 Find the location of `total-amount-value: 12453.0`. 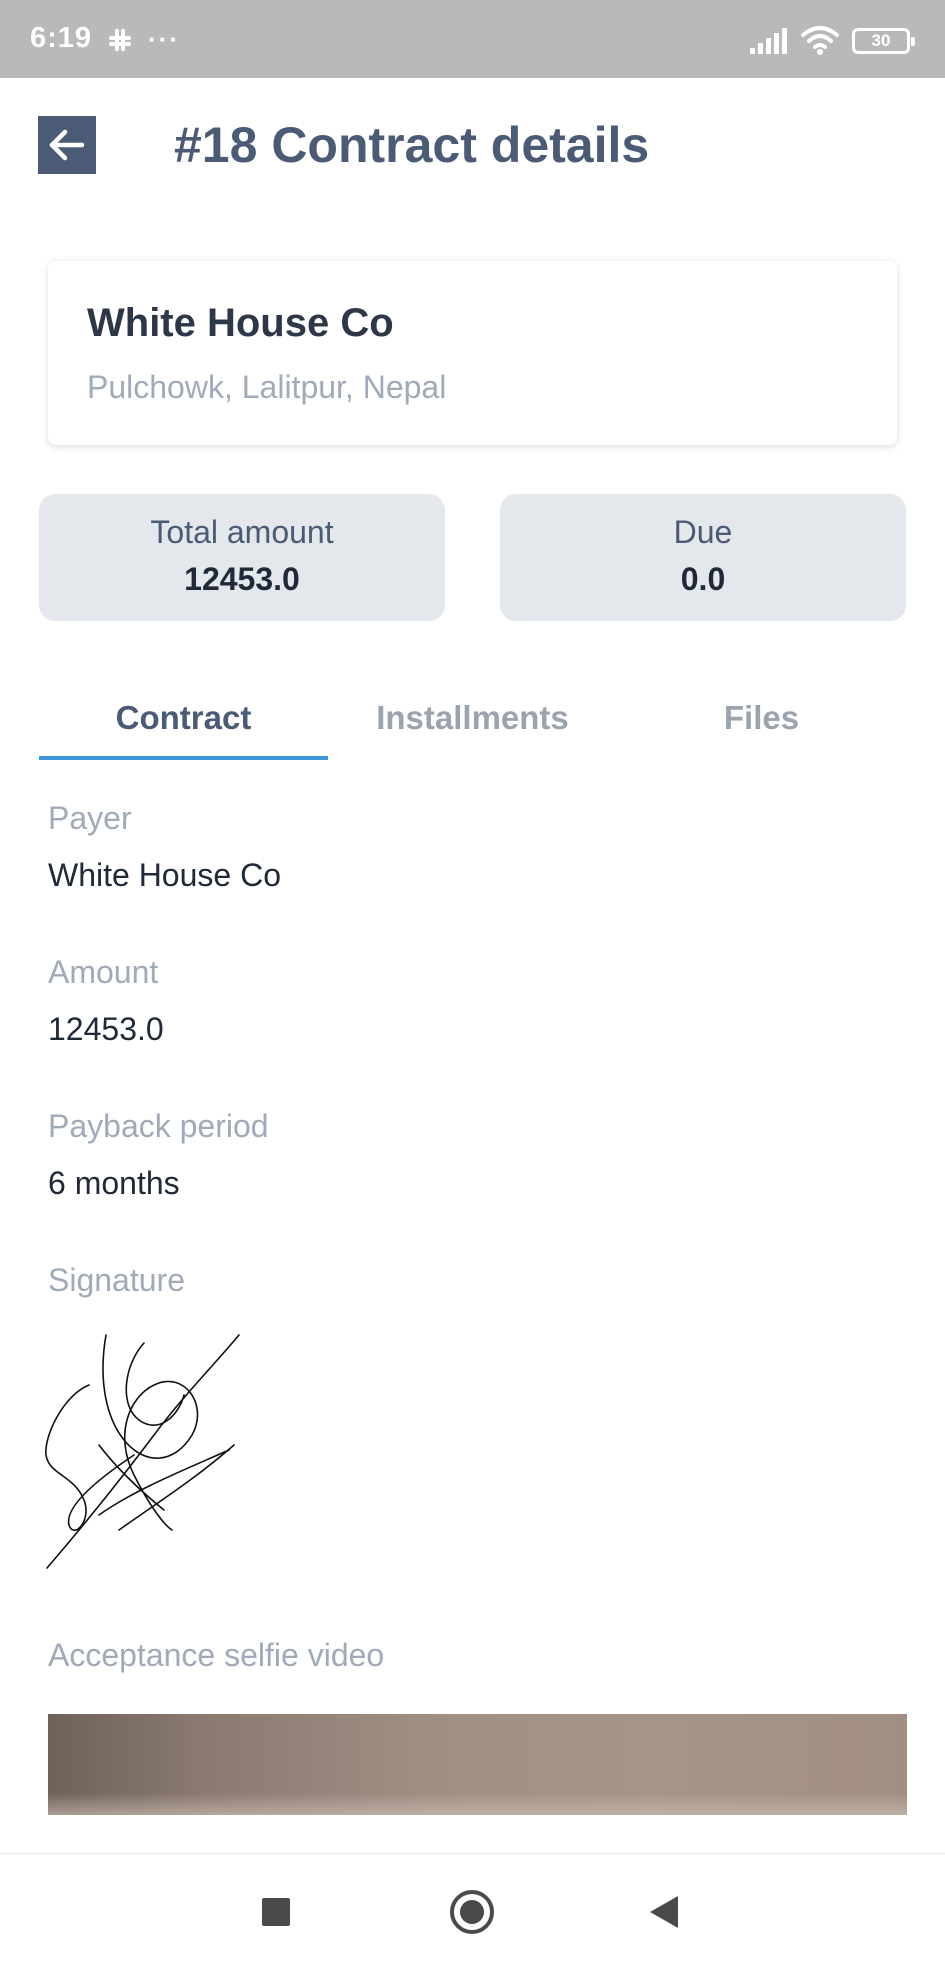

total-amount-value: 12453.0 is located at coordinates (242, 579).